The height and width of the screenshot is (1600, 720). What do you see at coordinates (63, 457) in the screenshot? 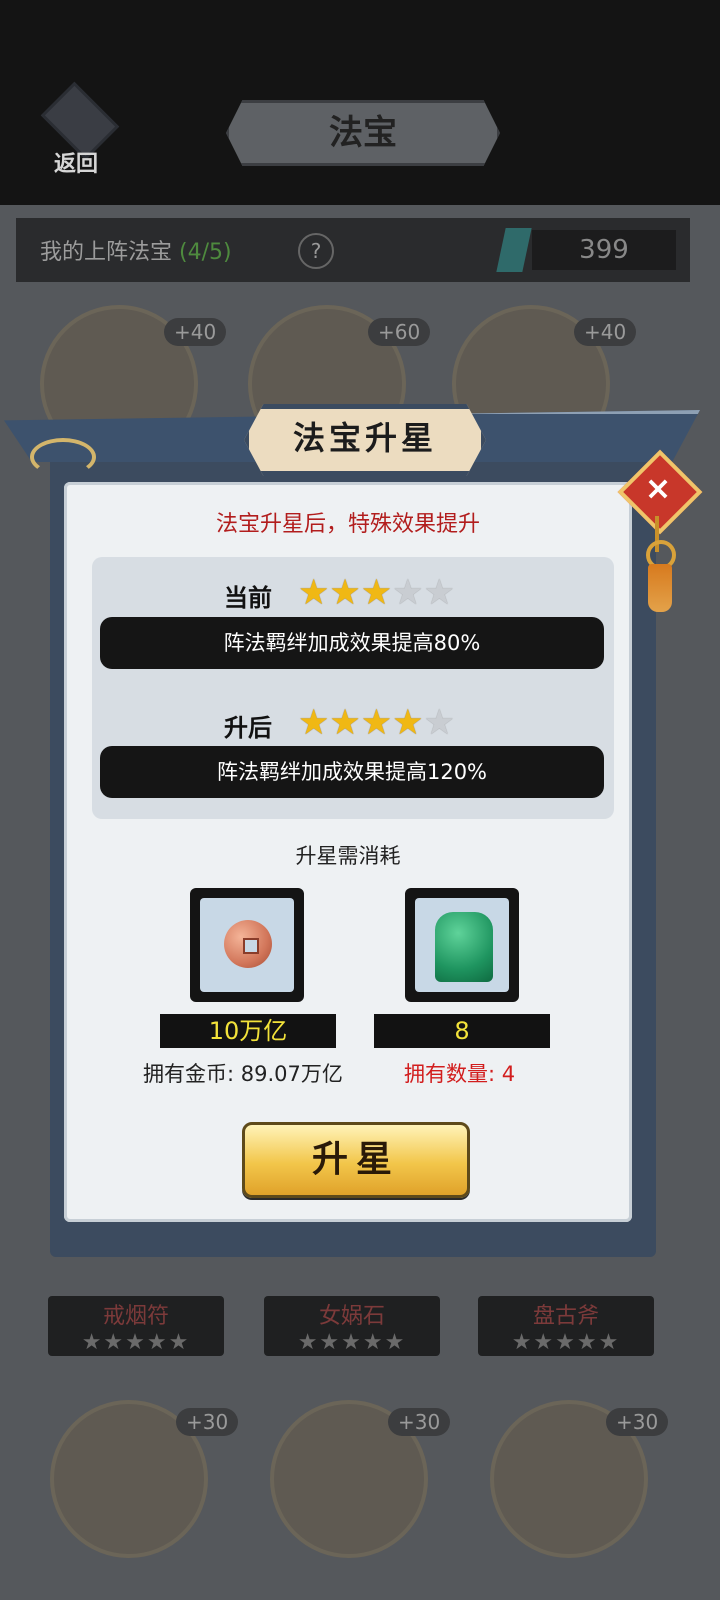
I see `cloud-ornament-icon` at bounding box center [63, 457].